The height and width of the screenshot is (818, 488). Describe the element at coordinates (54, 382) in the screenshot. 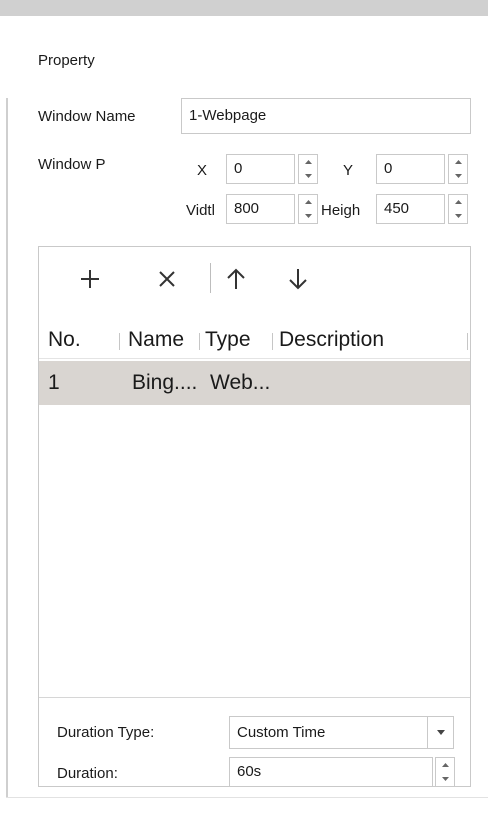

I see `cell-no: 1` at that location.